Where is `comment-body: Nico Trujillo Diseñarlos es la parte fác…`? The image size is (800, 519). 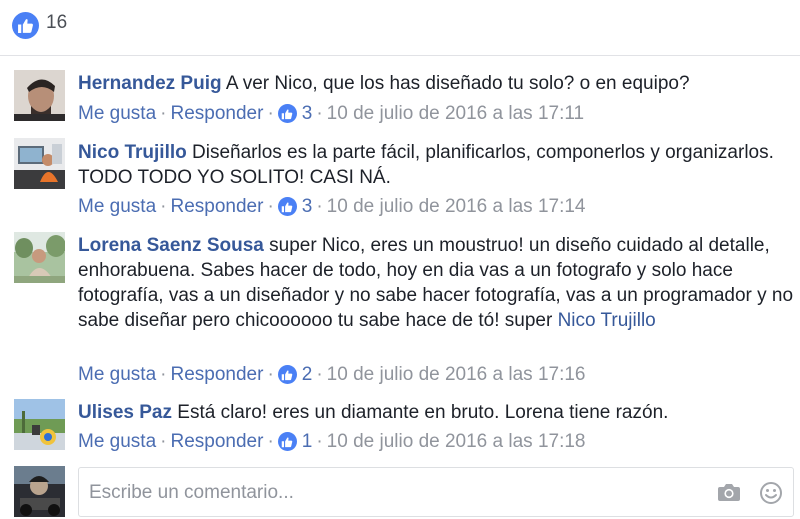
comment-body: Nico Trujillo Diseñarlos es la parte fác… is located at coordinates (436, 165).